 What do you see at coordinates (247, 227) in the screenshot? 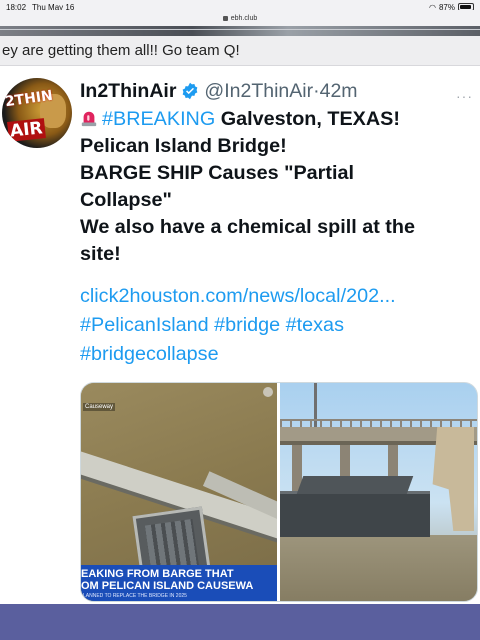
I see `post-line-5: We also have a chemical spill at the` at bounding box center [247, 227].